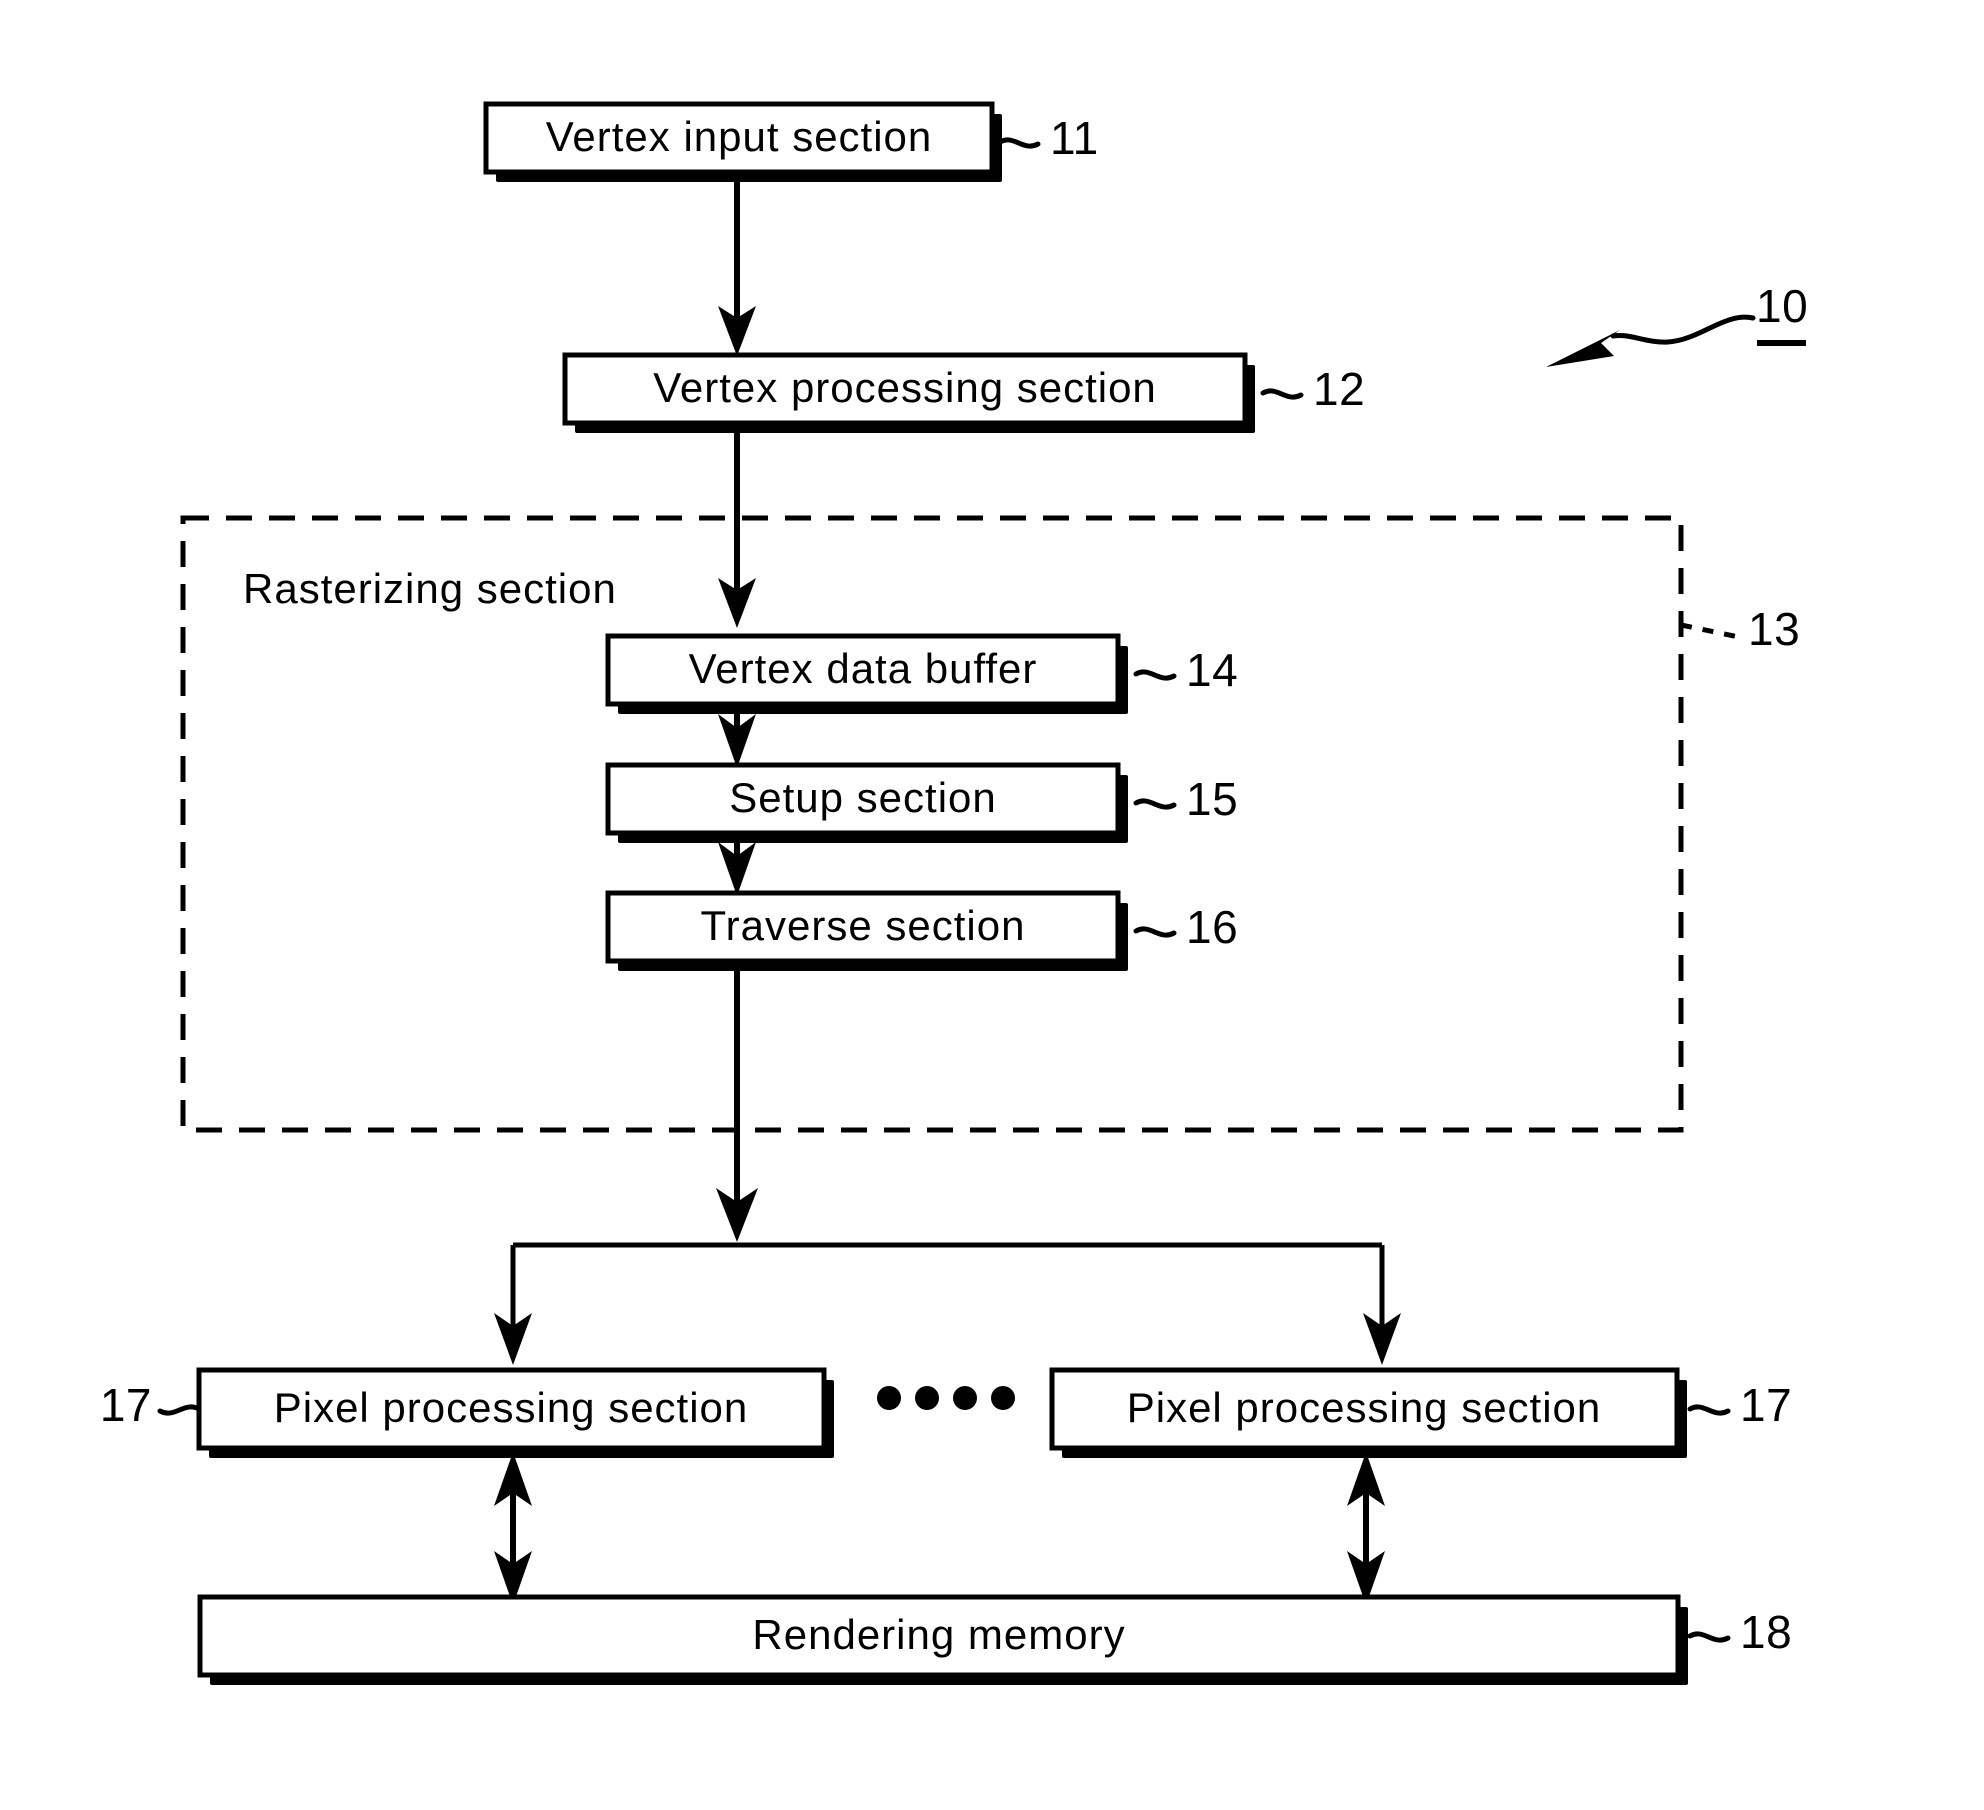 Image resolution: width=1984 pixels, height=1810 pixels. What do you see at coordinates (739, 136) in the screenshot?
I see `node-label-vertex-input: Vertex input section` at bounding box center [739, 136].